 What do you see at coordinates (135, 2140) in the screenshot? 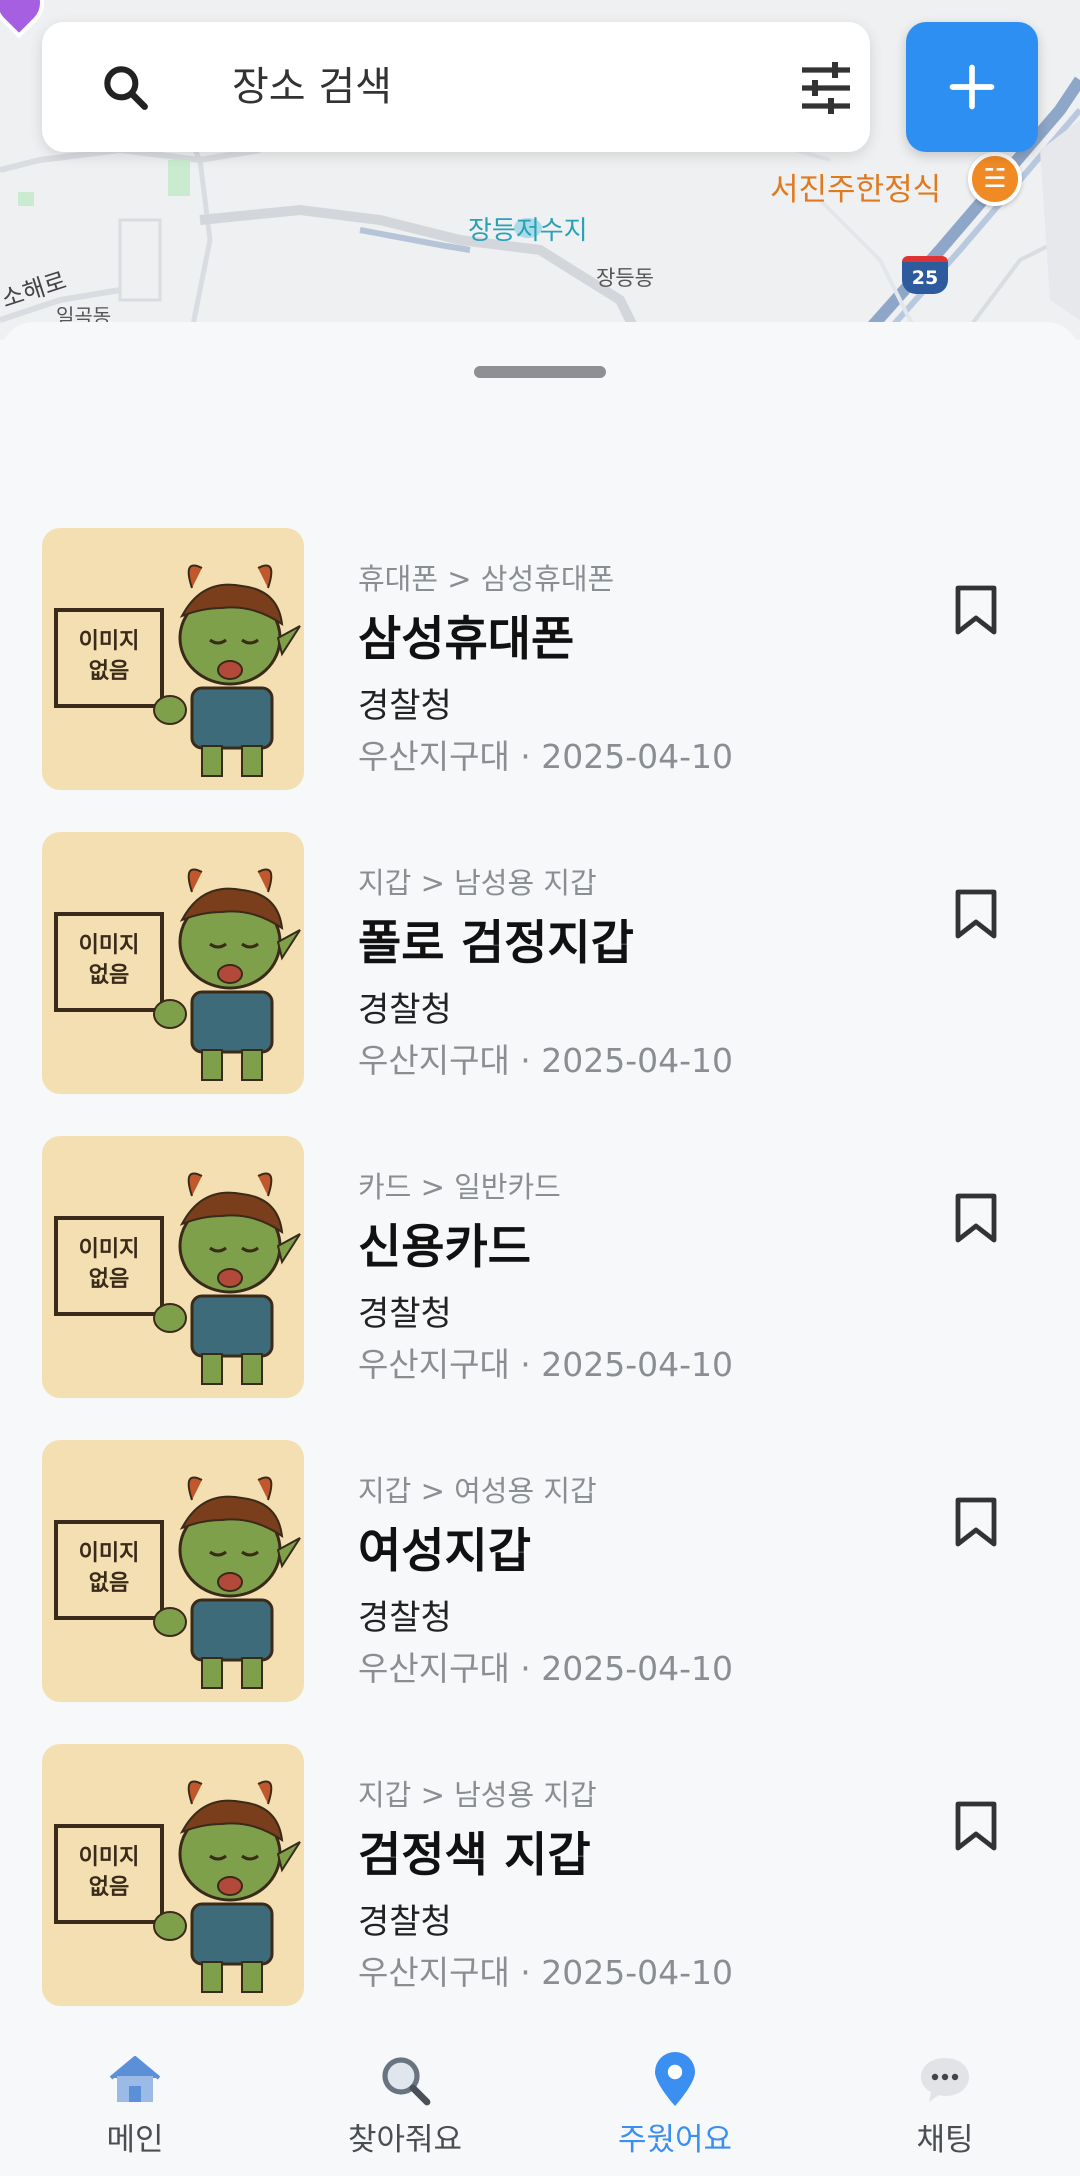
I see `nav-label: 메인` at bounding box center [135, 2140].